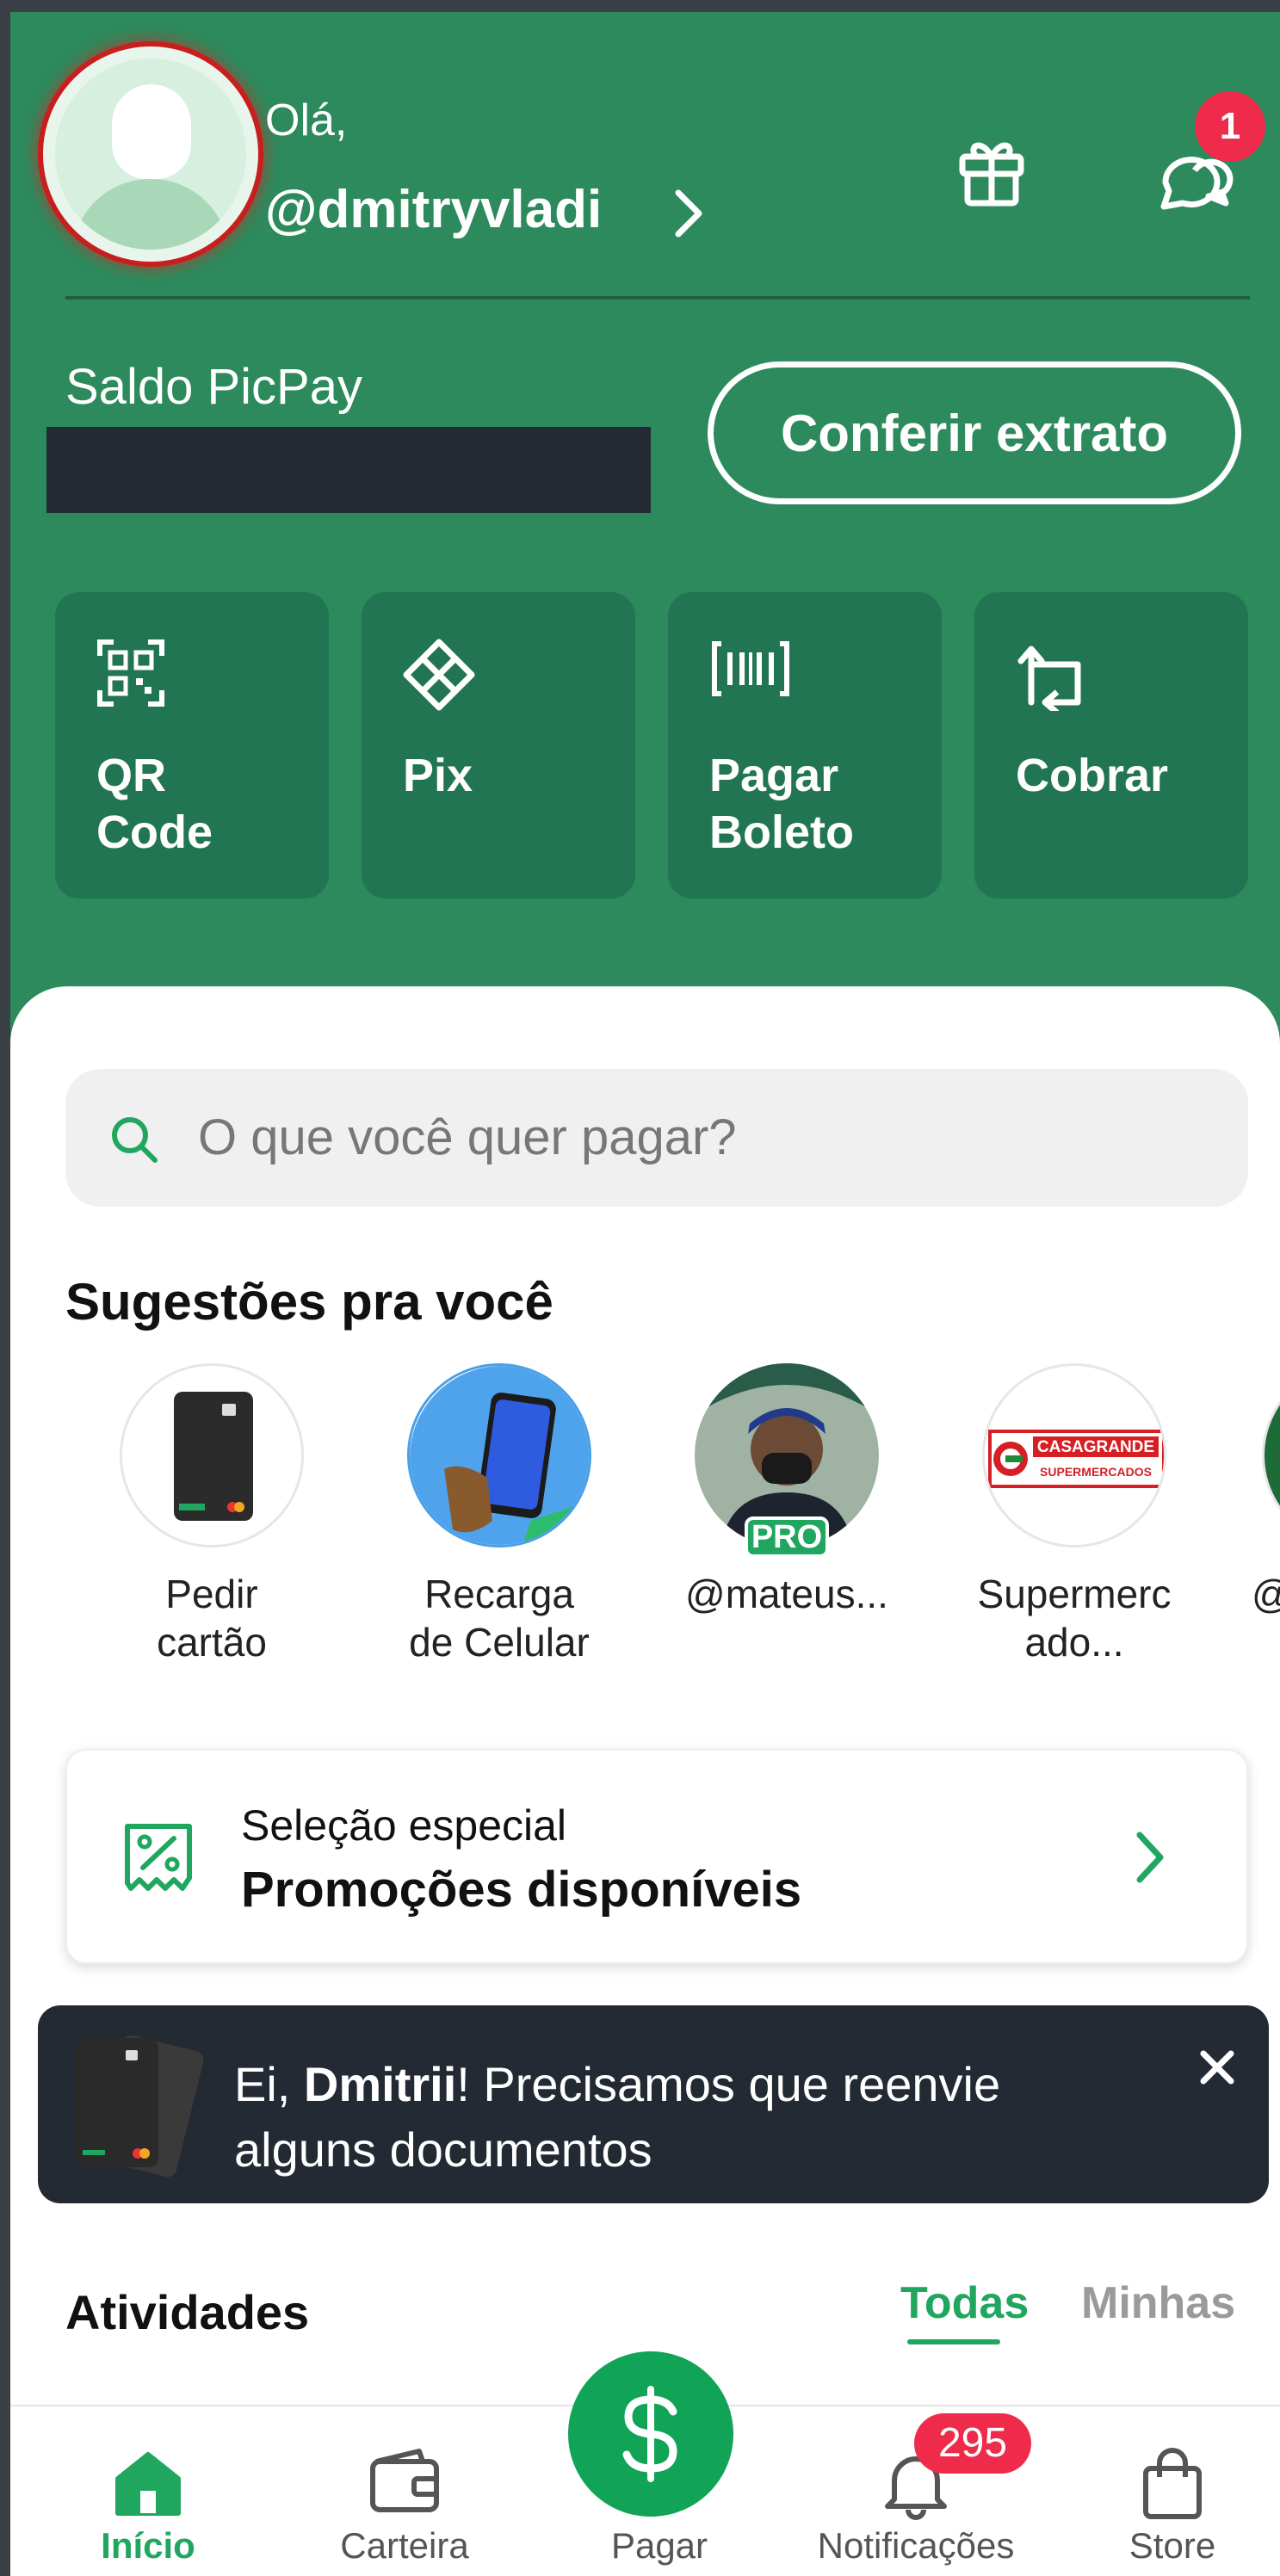 The height and width of the screenshot is (2576, 1280). What do you see at coordinates (1266, 1594) in the screenshot?
I see `suggestion-label-1: @` at bounding box center [1266, 1594].